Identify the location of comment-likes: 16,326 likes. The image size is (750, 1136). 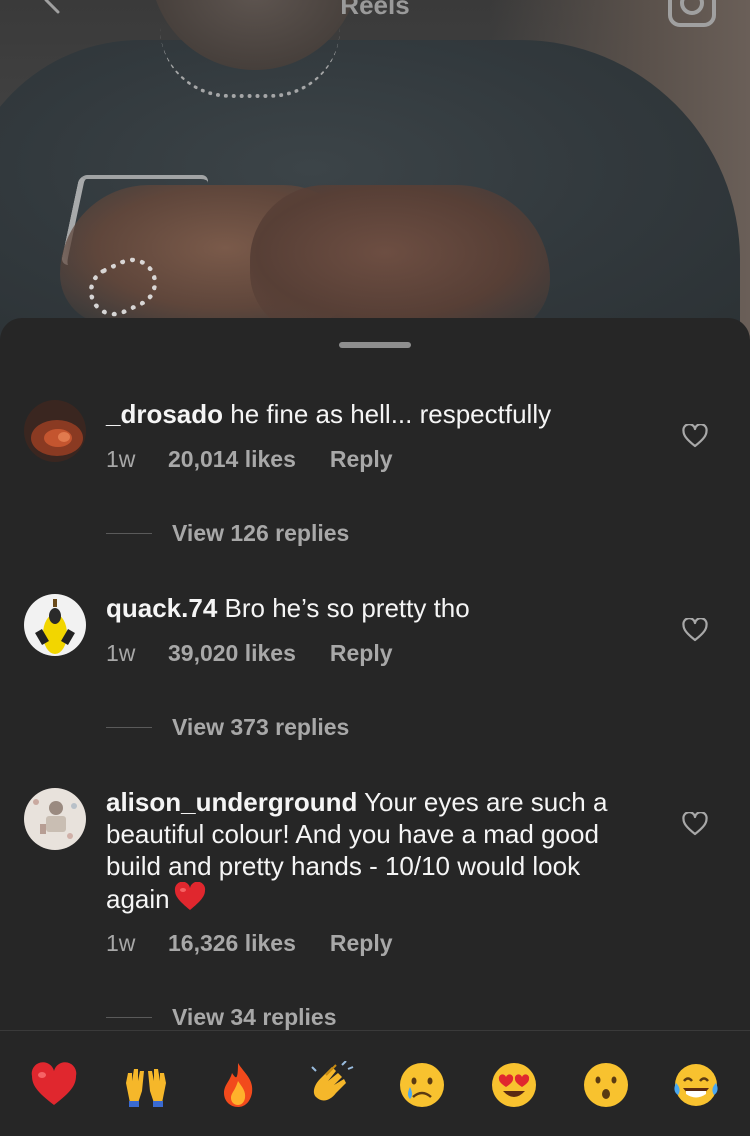
(232, 943).